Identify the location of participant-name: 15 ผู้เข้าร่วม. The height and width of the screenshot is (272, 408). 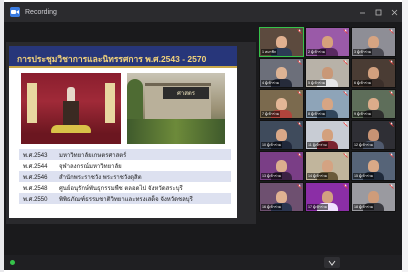
(364, 176).